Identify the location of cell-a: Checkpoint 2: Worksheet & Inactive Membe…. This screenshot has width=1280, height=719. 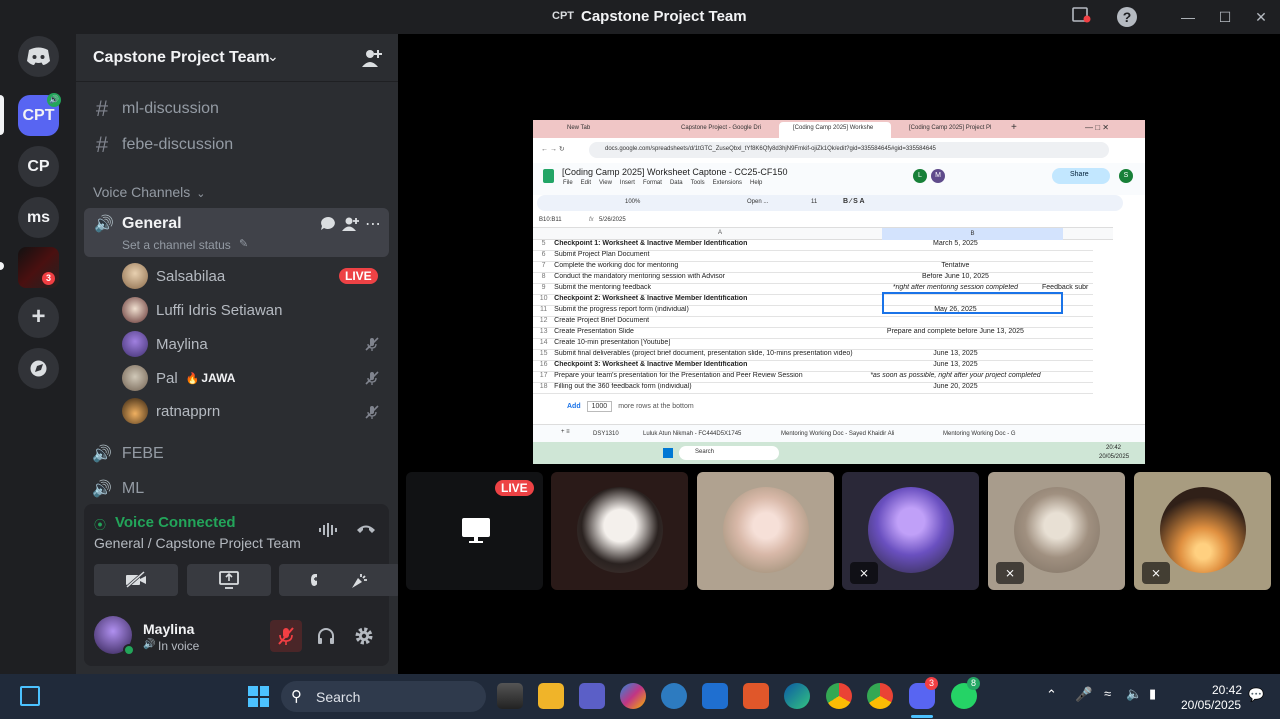
(711, 300).